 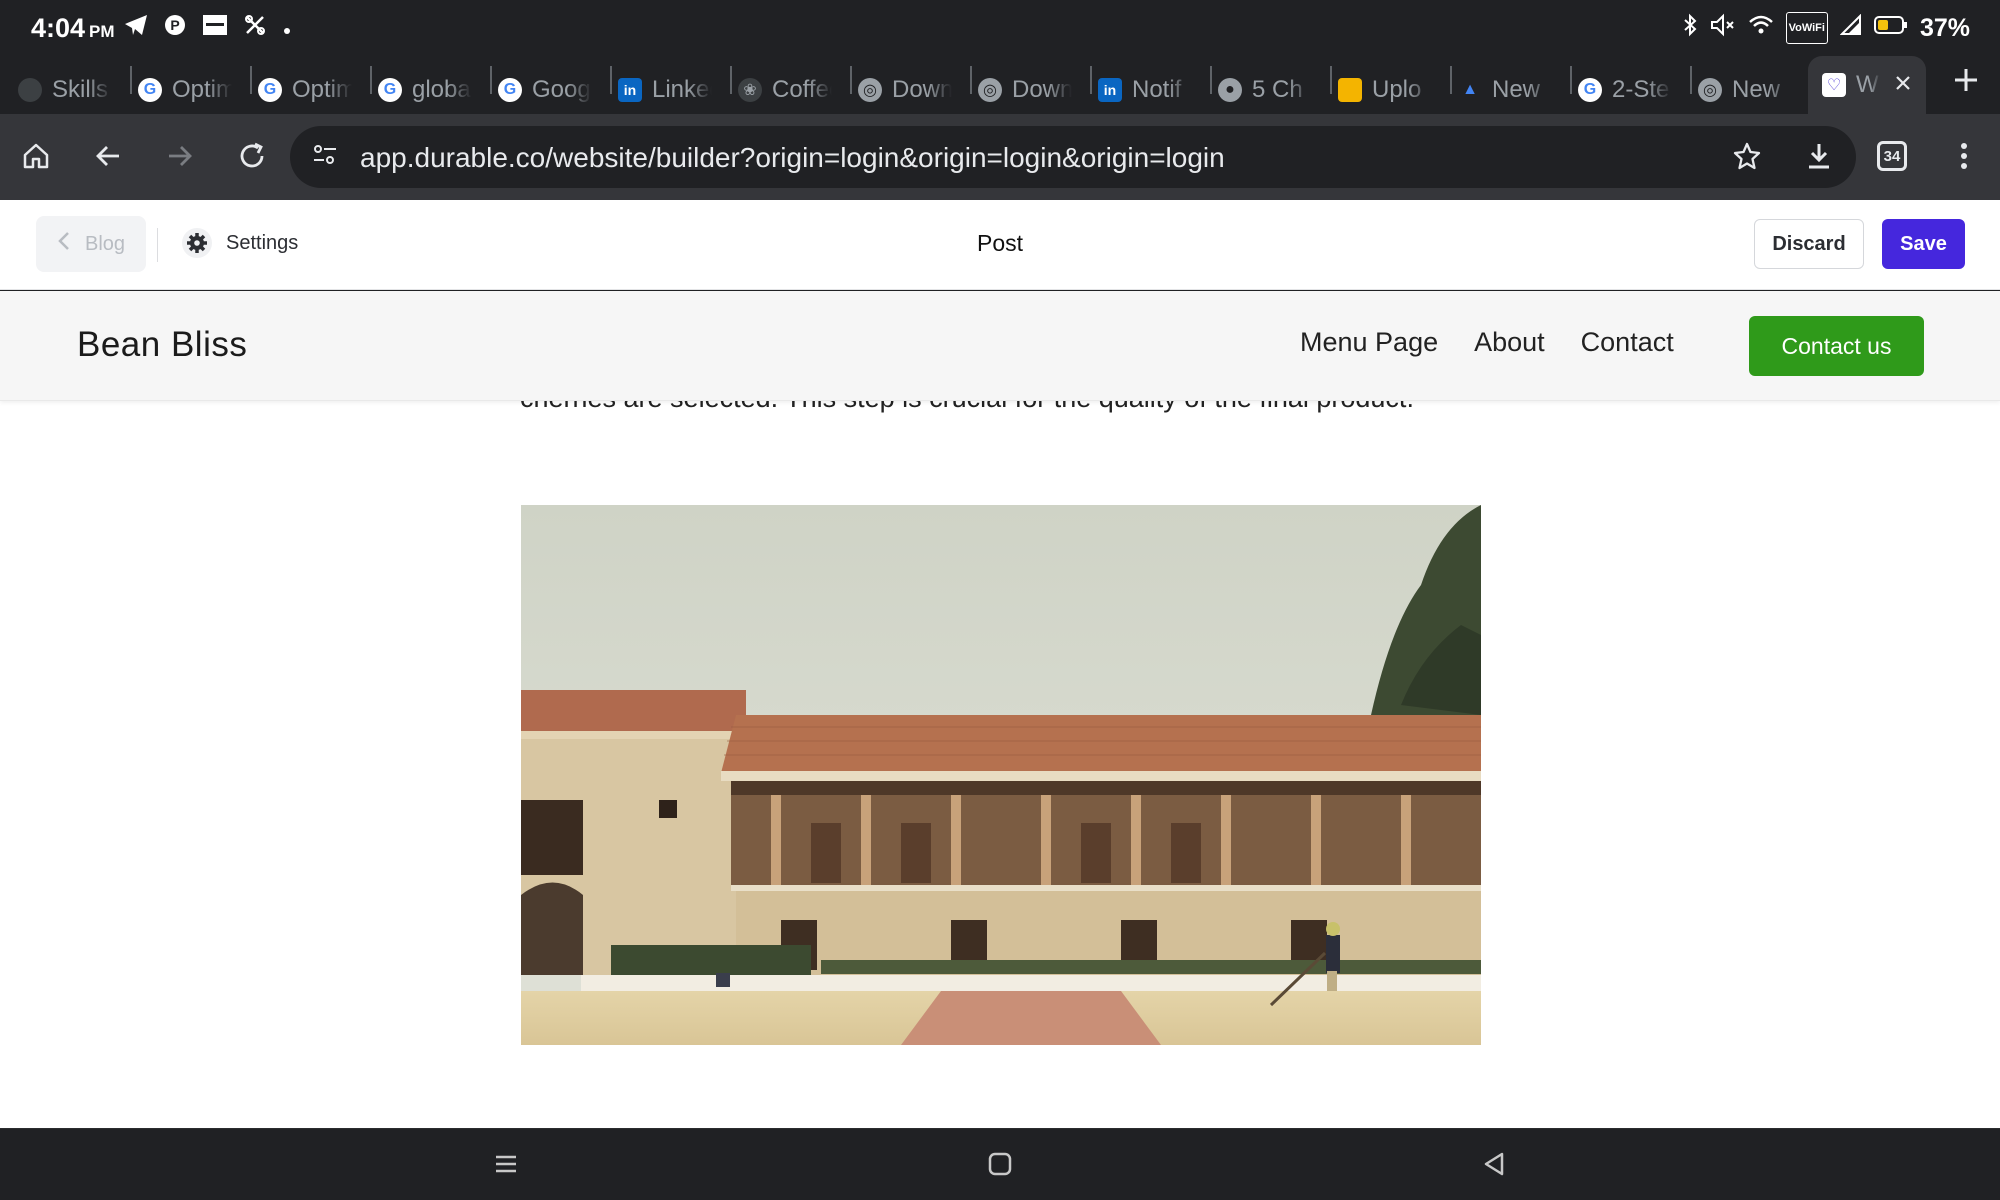 I want to click on folder-icon, so click(x=1350, y=90).